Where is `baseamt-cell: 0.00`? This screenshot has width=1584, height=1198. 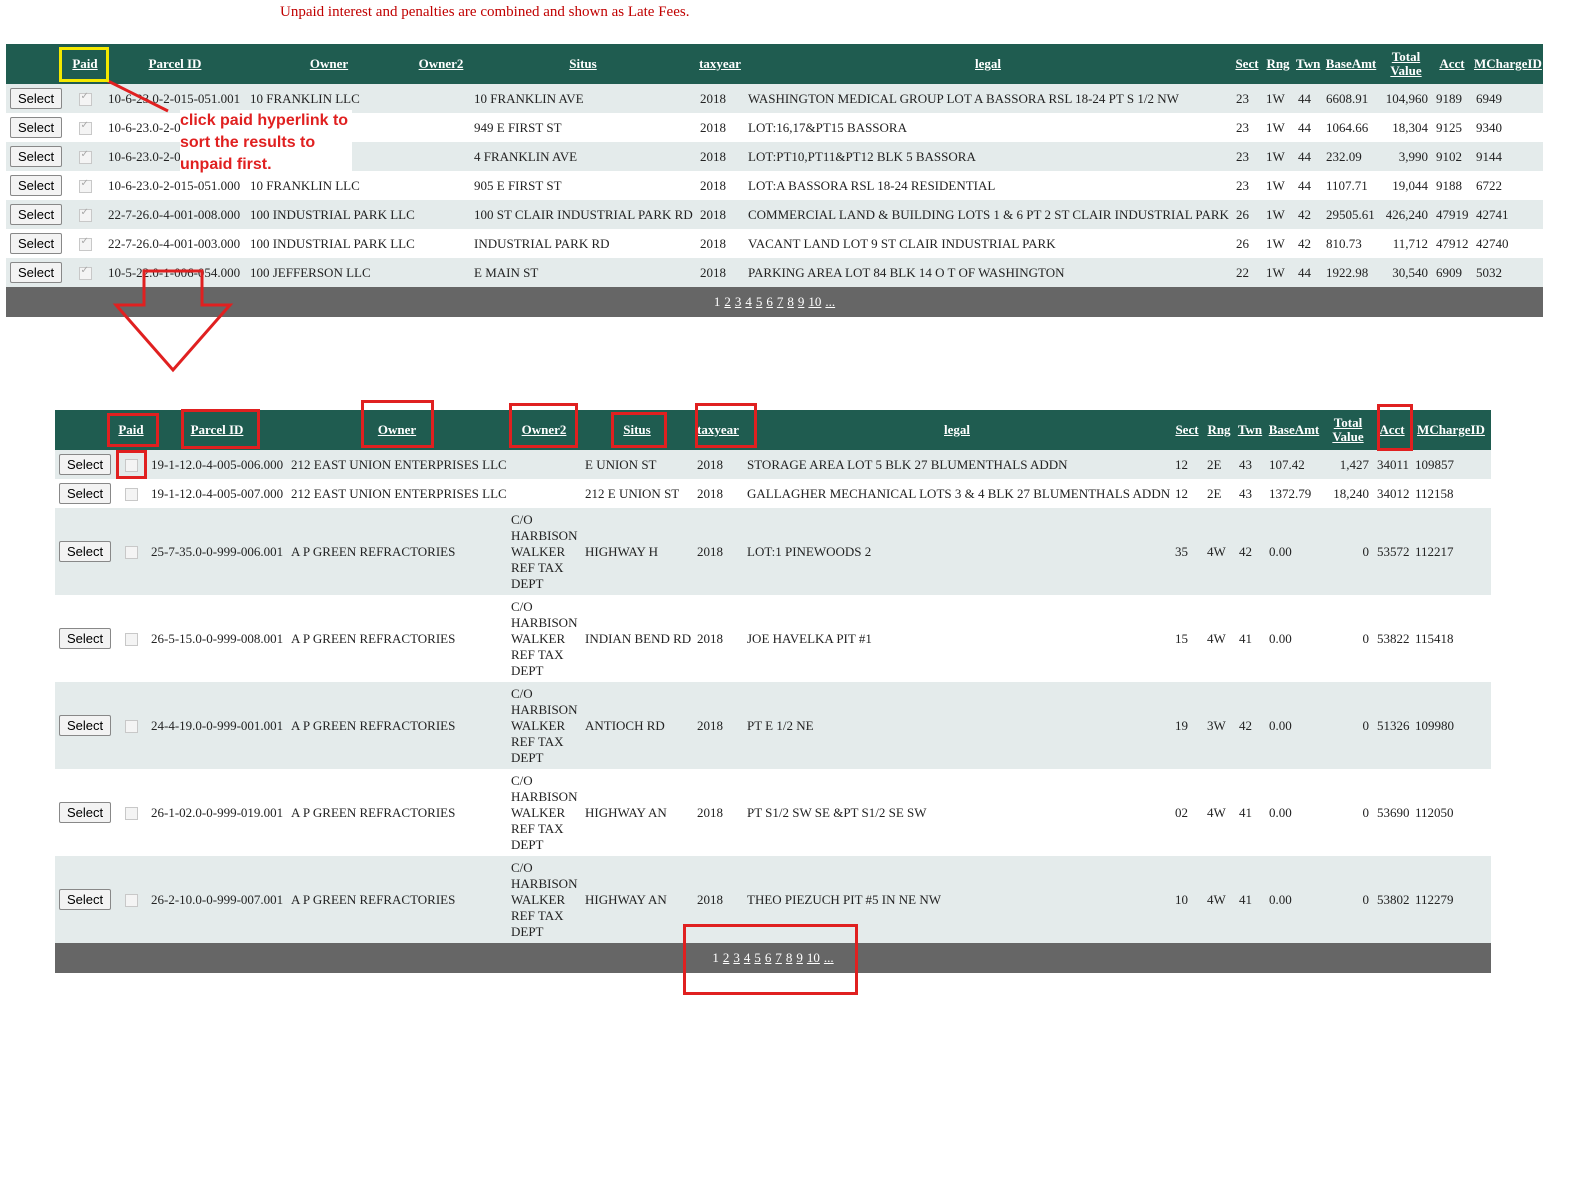 baseamt-cell: 0.00 is located at coordinates (1294, 551).